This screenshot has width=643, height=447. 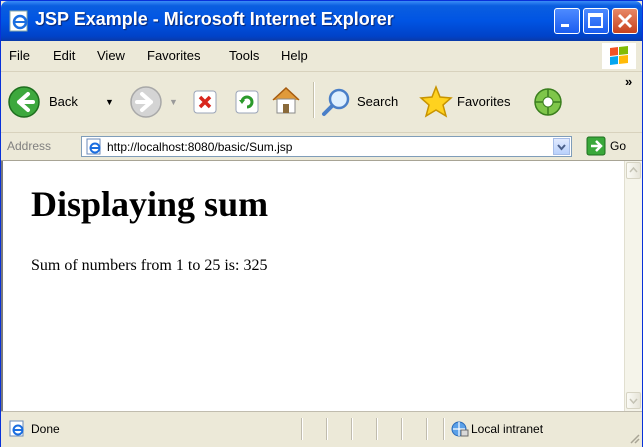 I want to click on back-button: Back ▼, so click(x=64, y=102).